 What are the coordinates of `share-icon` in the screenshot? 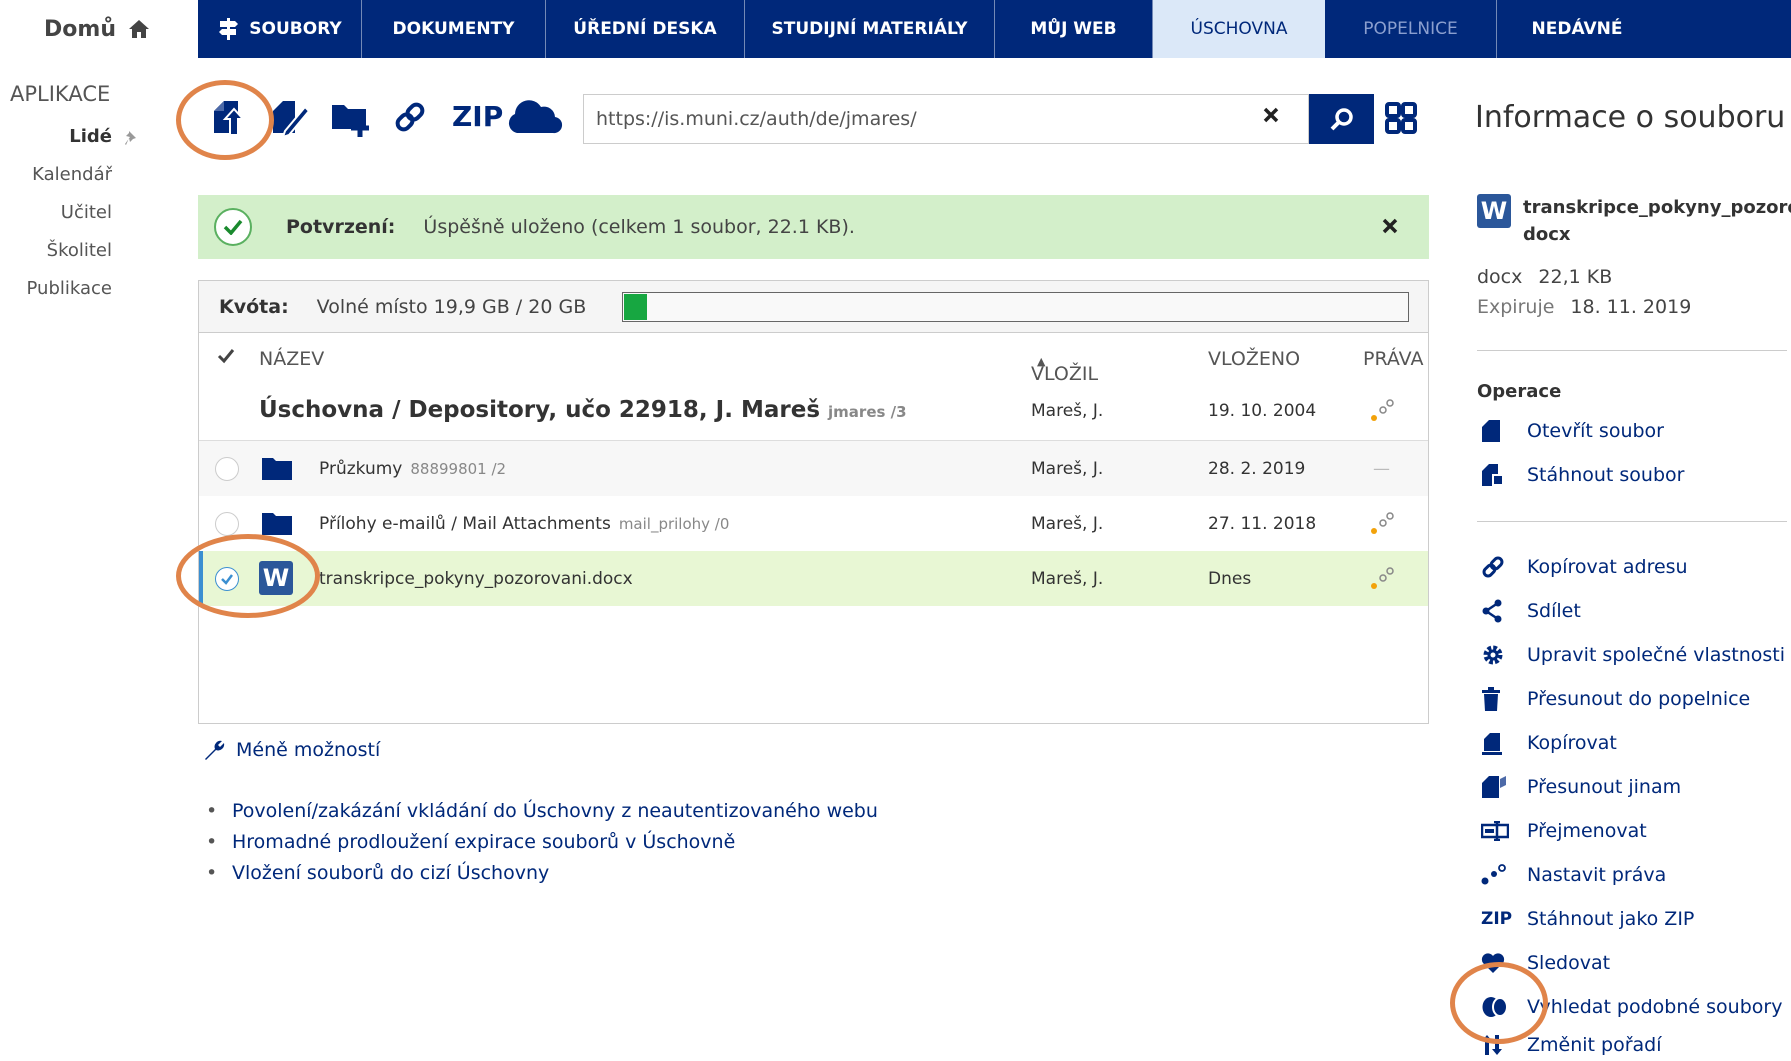 It's located at (1502, 611).